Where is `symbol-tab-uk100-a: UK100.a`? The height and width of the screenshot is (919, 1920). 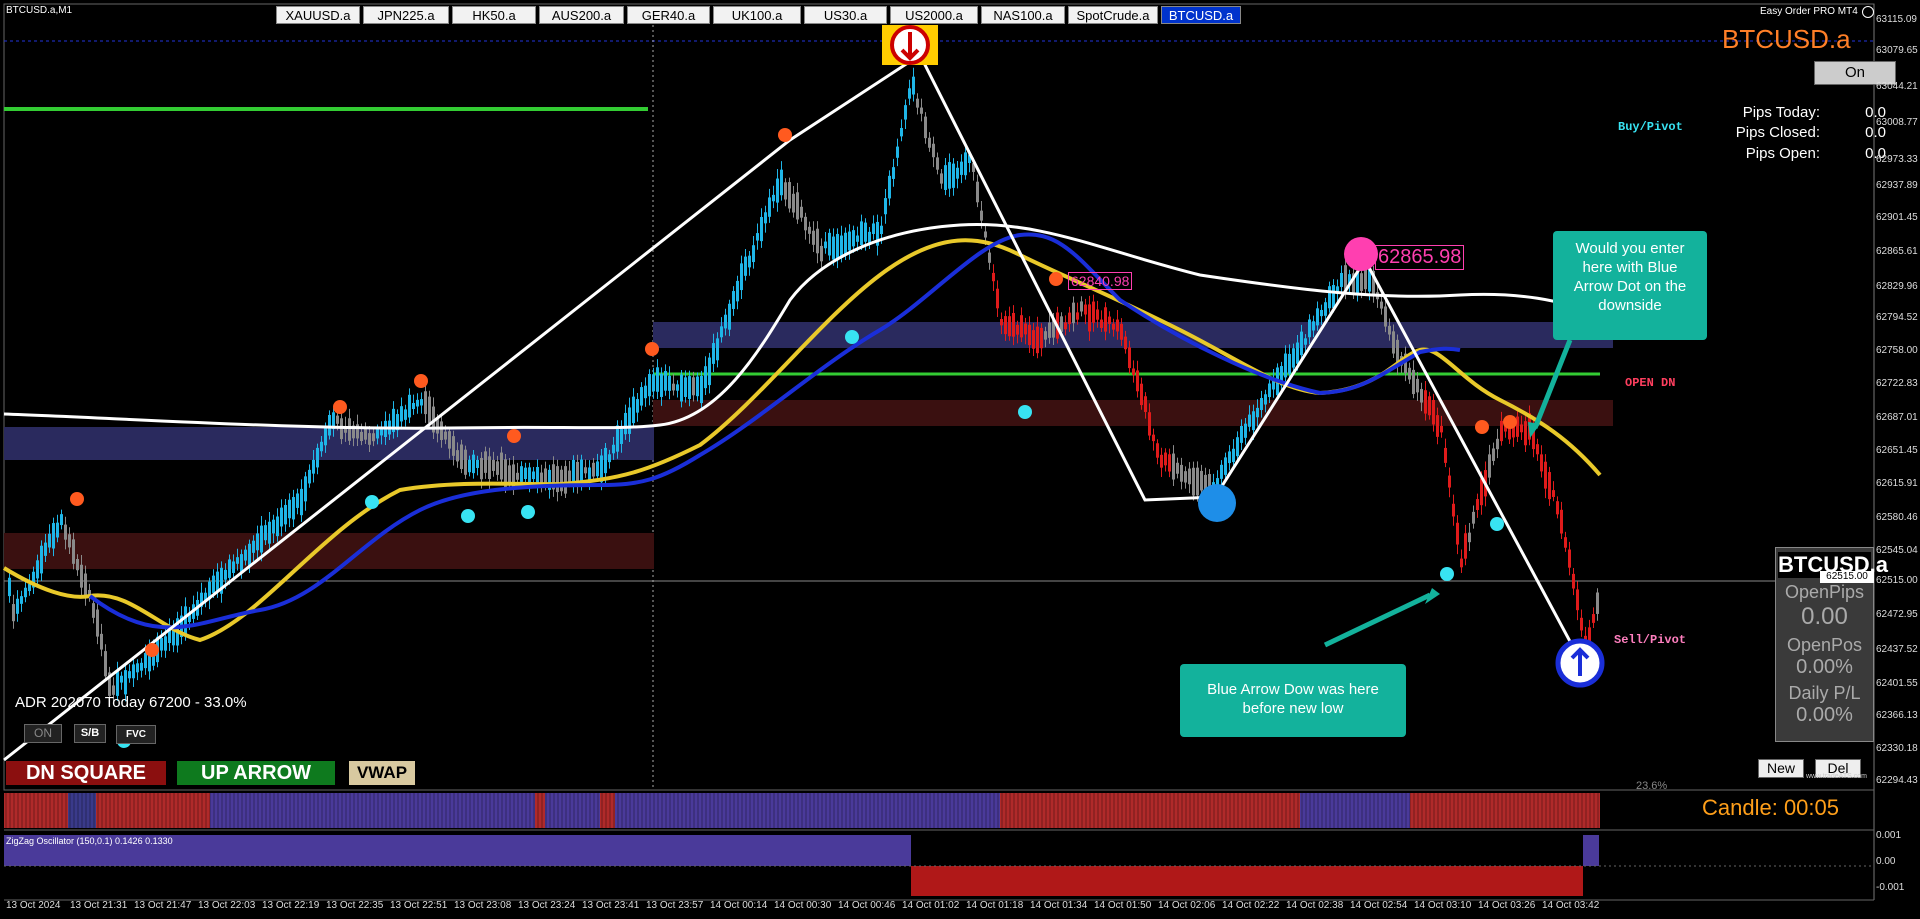
symbol-tab-uk100-a: UK100.a is located at coordinates (757, 15).